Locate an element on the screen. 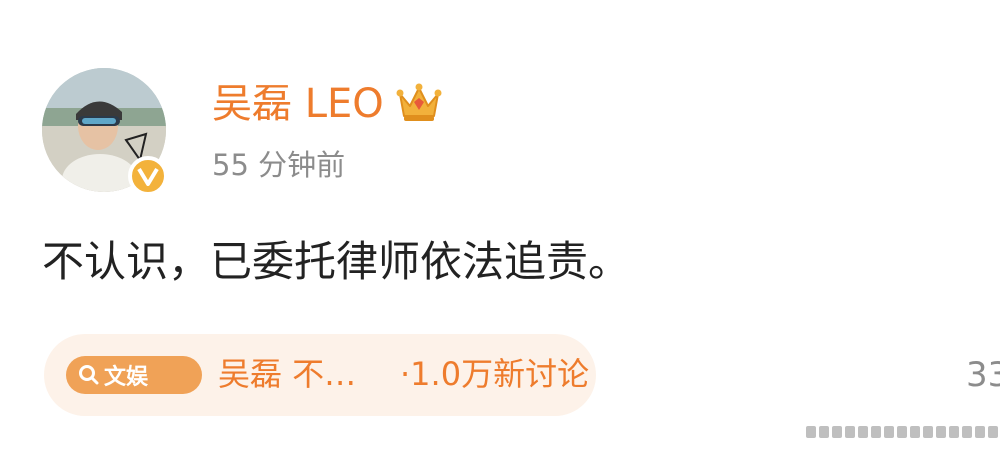 The image size is (1000, 451). avatar-container is located at coordinates (105, 131).